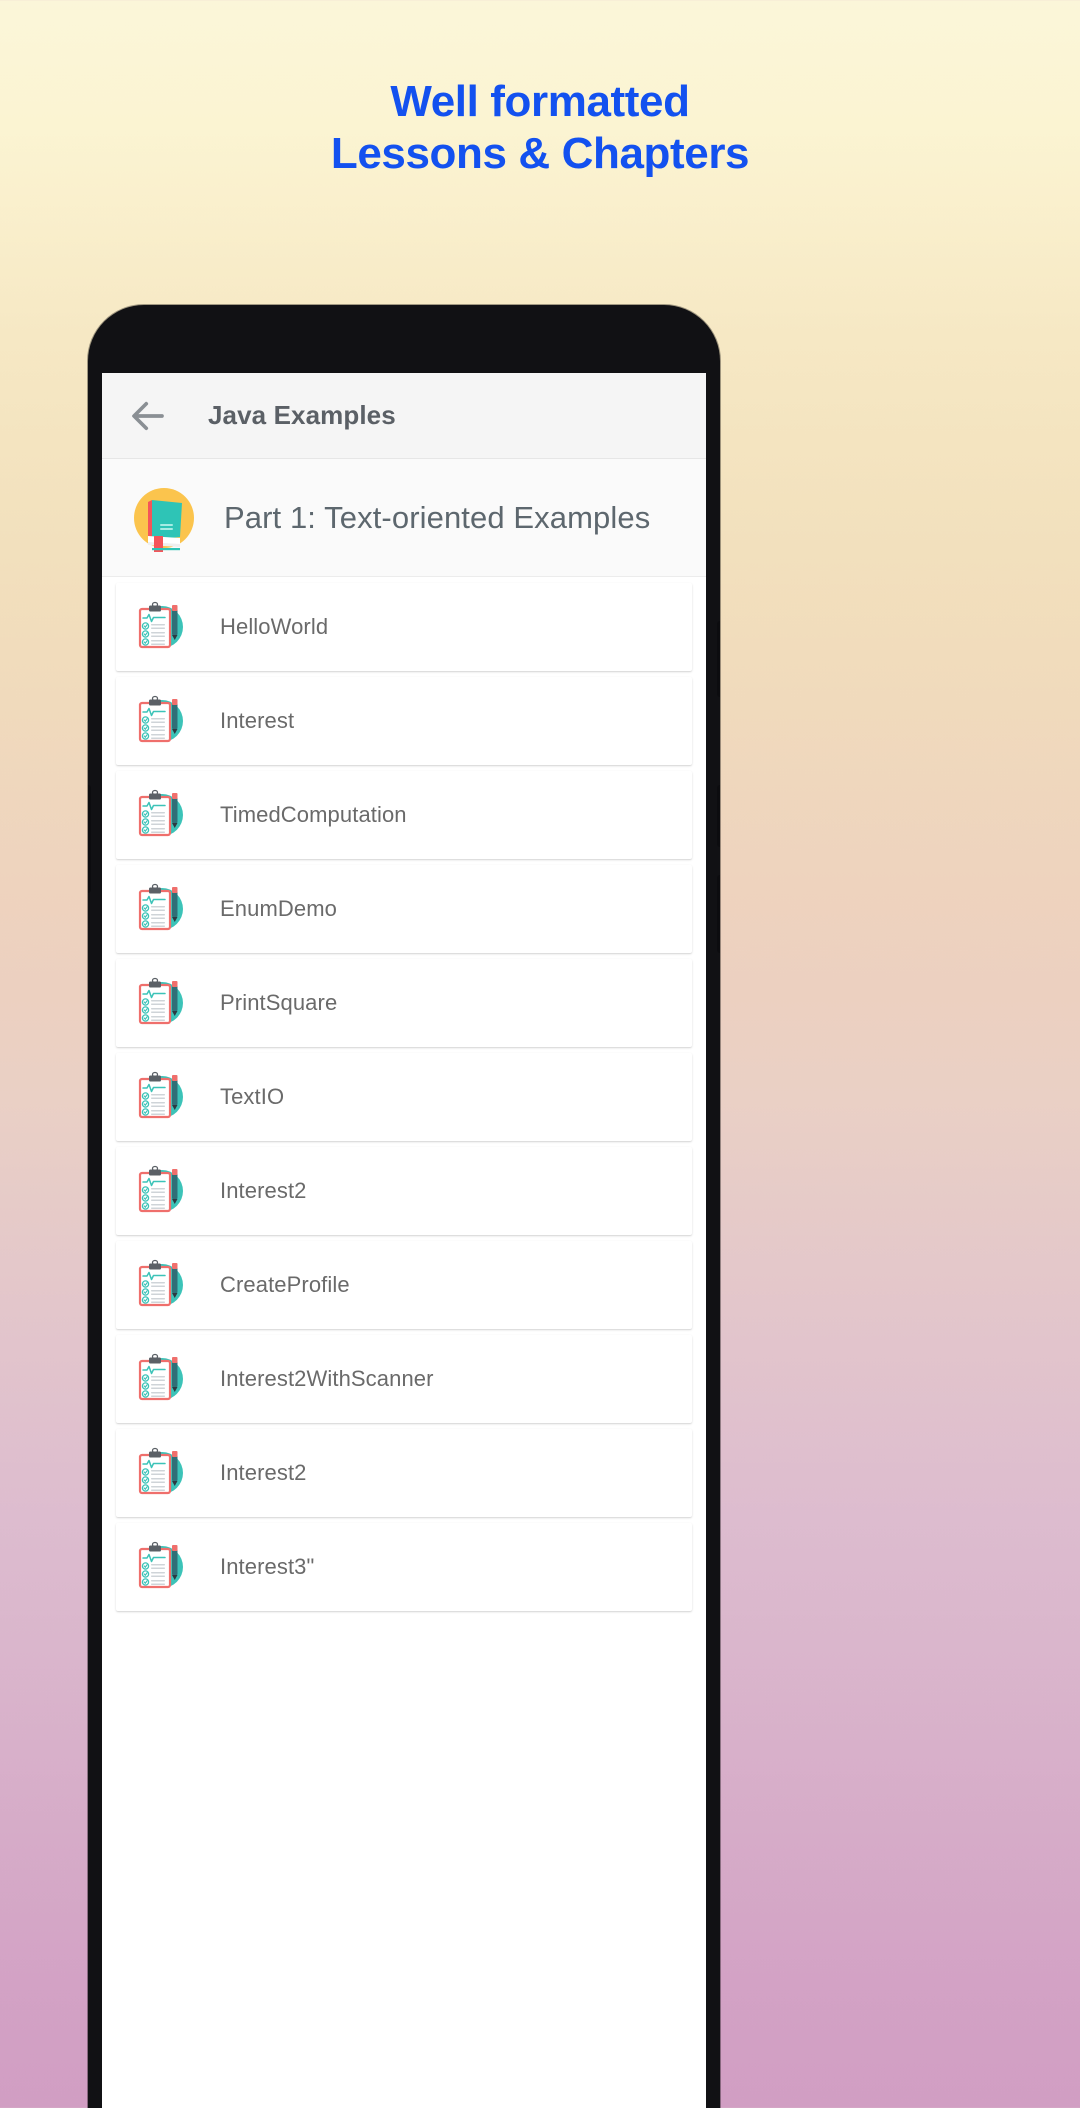  What do you see at coordinates (148, 416) in the screenshot?
I see `arrow-left-icon` at bounding box center [148, 416].